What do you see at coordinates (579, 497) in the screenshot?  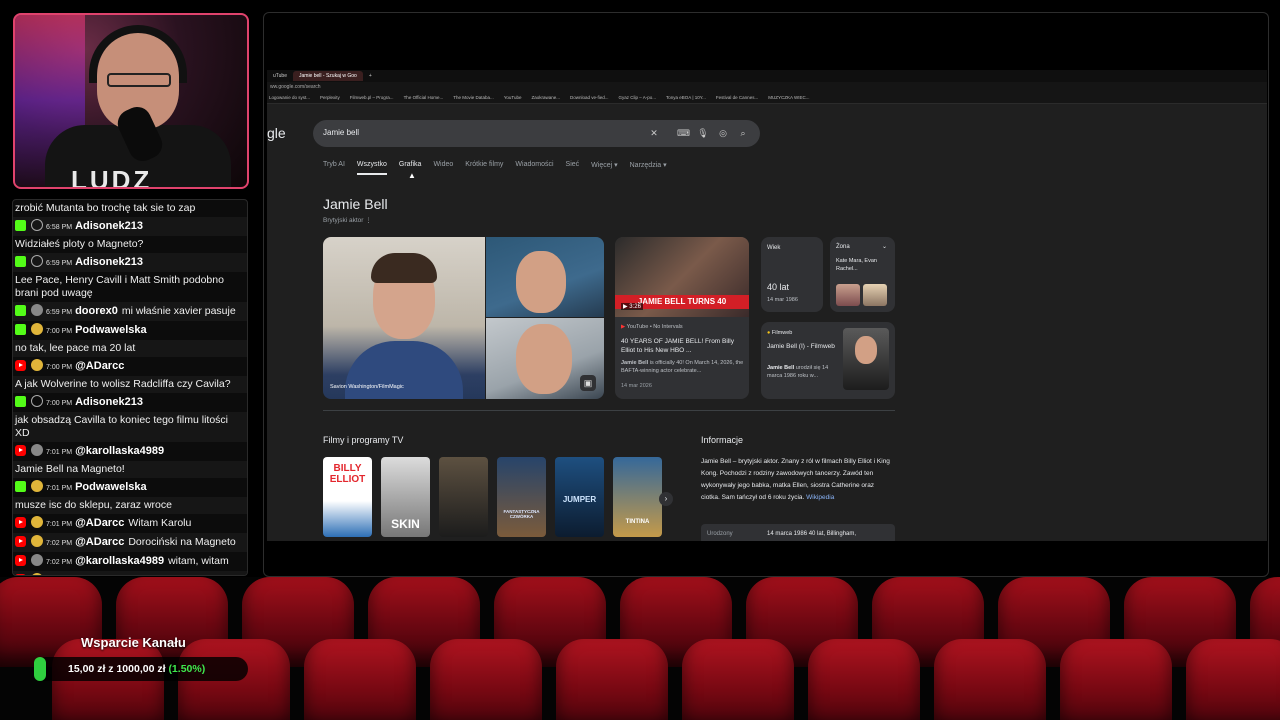 I see `movie-poster: JUMPER` at bounding box center [579, 497].